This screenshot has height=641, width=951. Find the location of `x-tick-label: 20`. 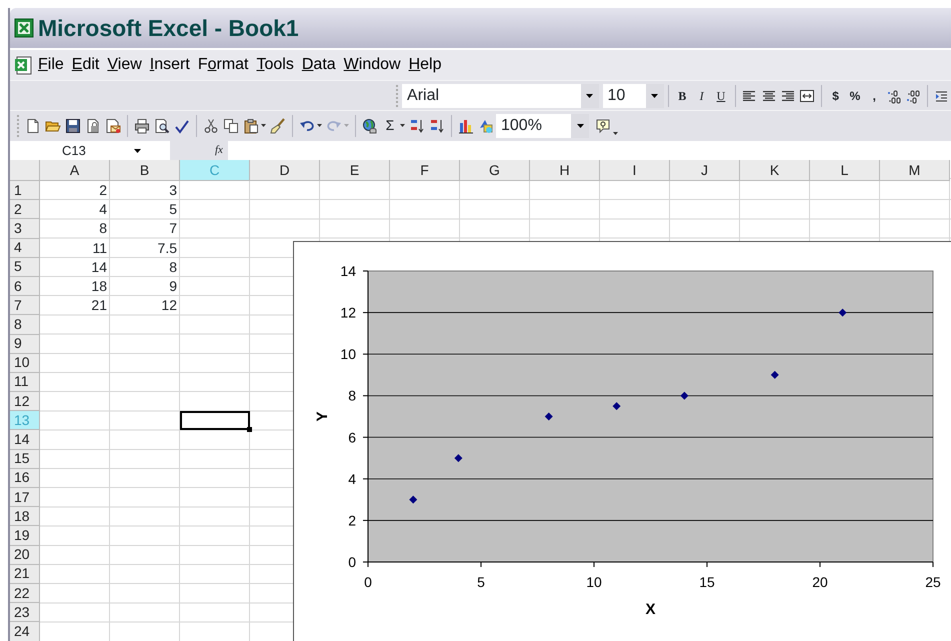

x-tick-label: 20 is located at coordinates (820, 582).